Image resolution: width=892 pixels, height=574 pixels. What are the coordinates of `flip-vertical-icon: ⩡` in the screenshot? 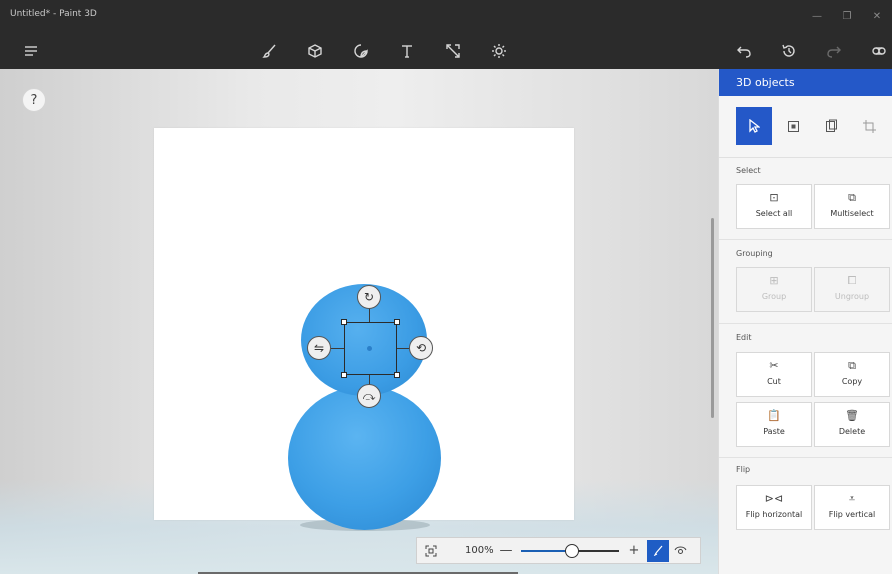 It's located at (852, 498).